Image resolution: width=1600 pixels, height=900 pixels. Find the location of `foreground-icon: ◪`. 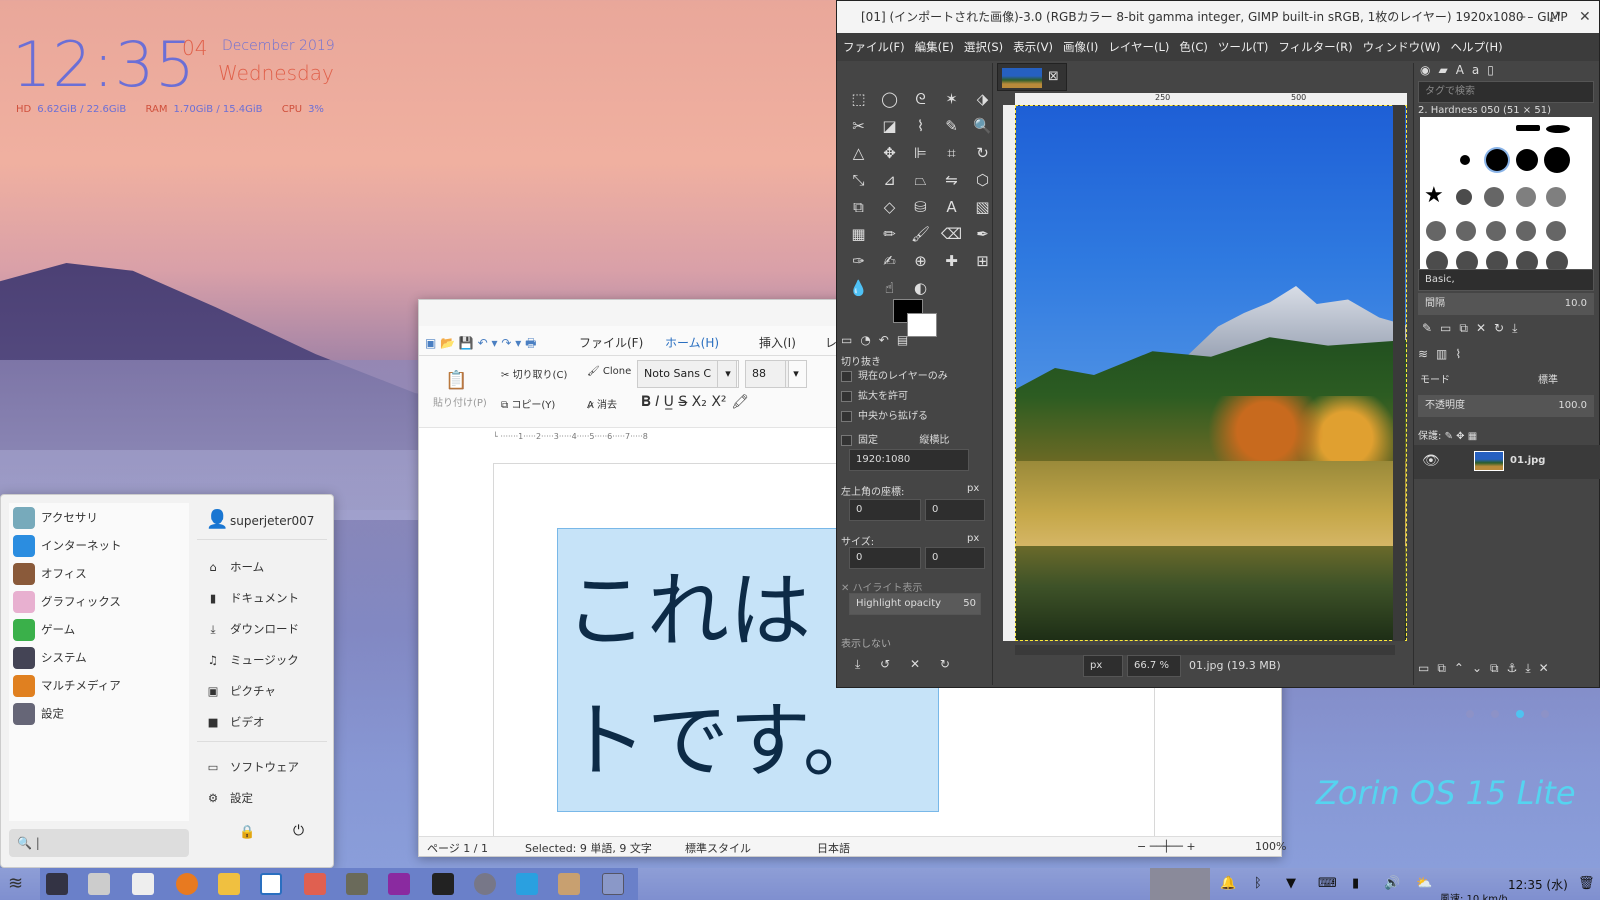

foreground-icon: ◪ is located at coordinates (889, 125).